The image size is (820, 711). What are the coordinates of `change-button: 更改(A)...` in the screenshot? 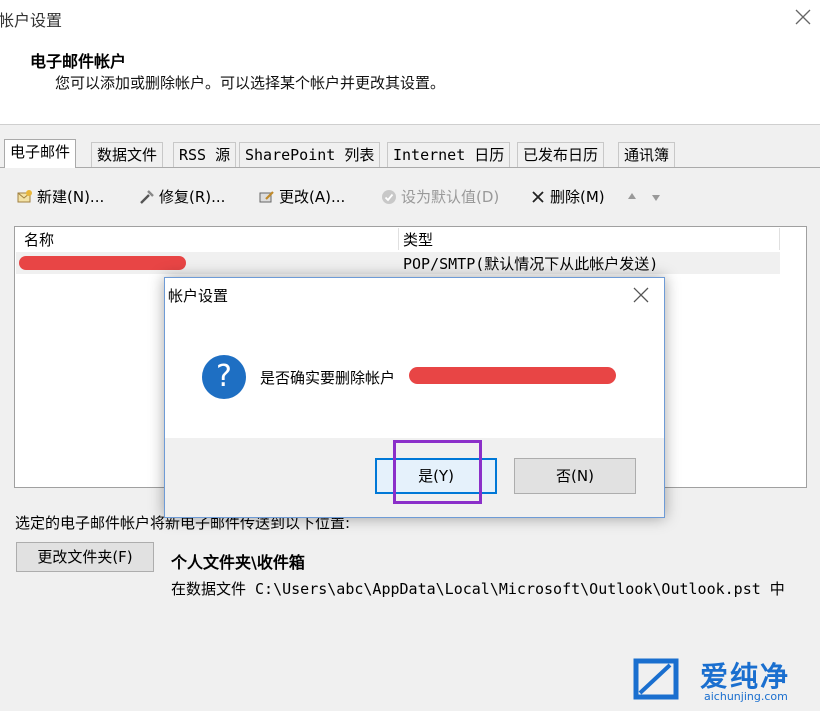 It's located at (302, 197).